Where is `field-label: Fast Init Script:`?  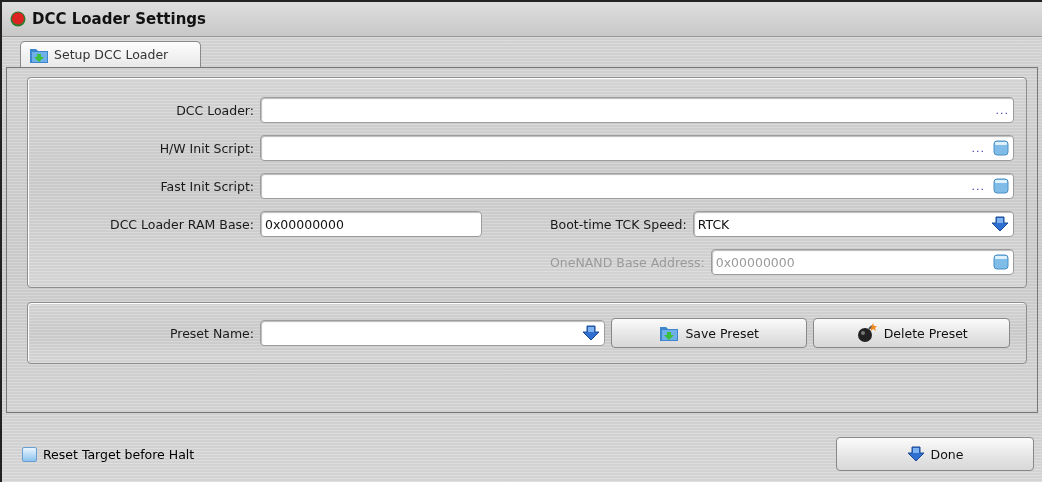
field-label: Fast Init Script: is located at coordinates (206, 186).